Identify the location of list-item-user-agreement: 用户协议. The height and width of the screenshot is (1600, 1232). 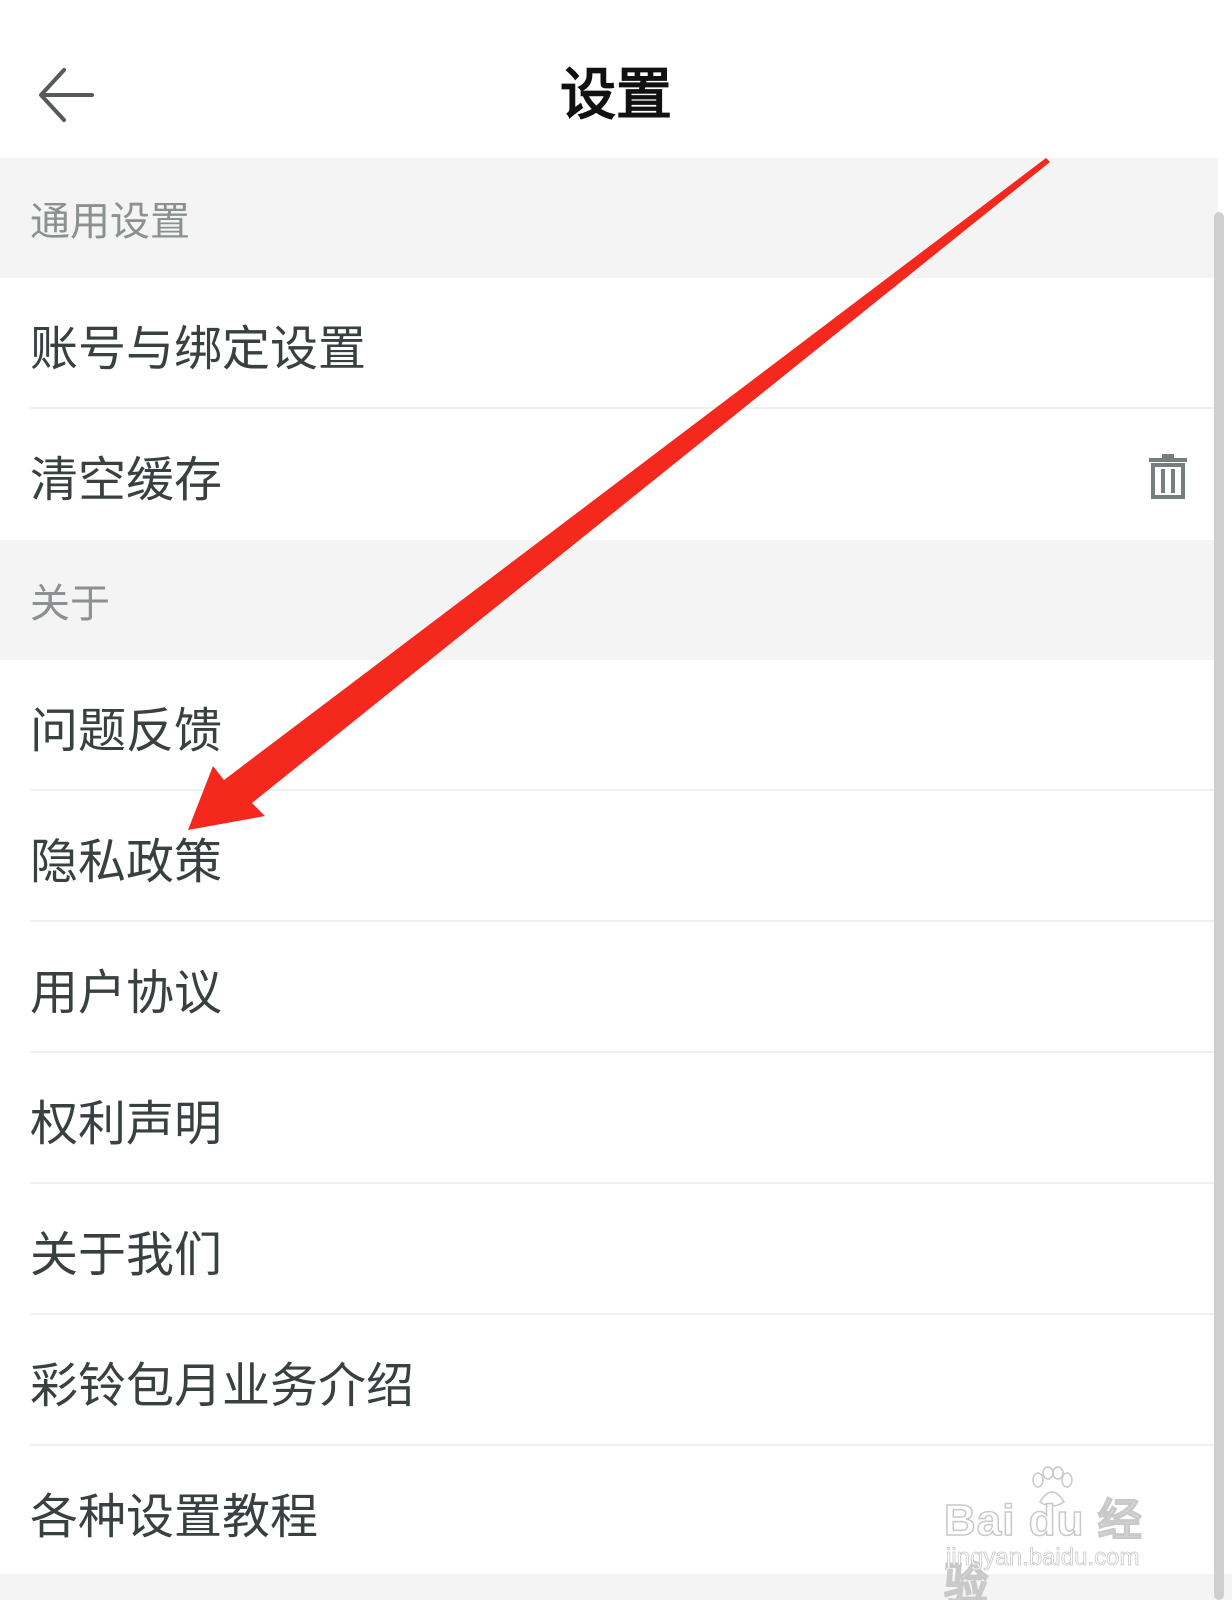
(609, 987).